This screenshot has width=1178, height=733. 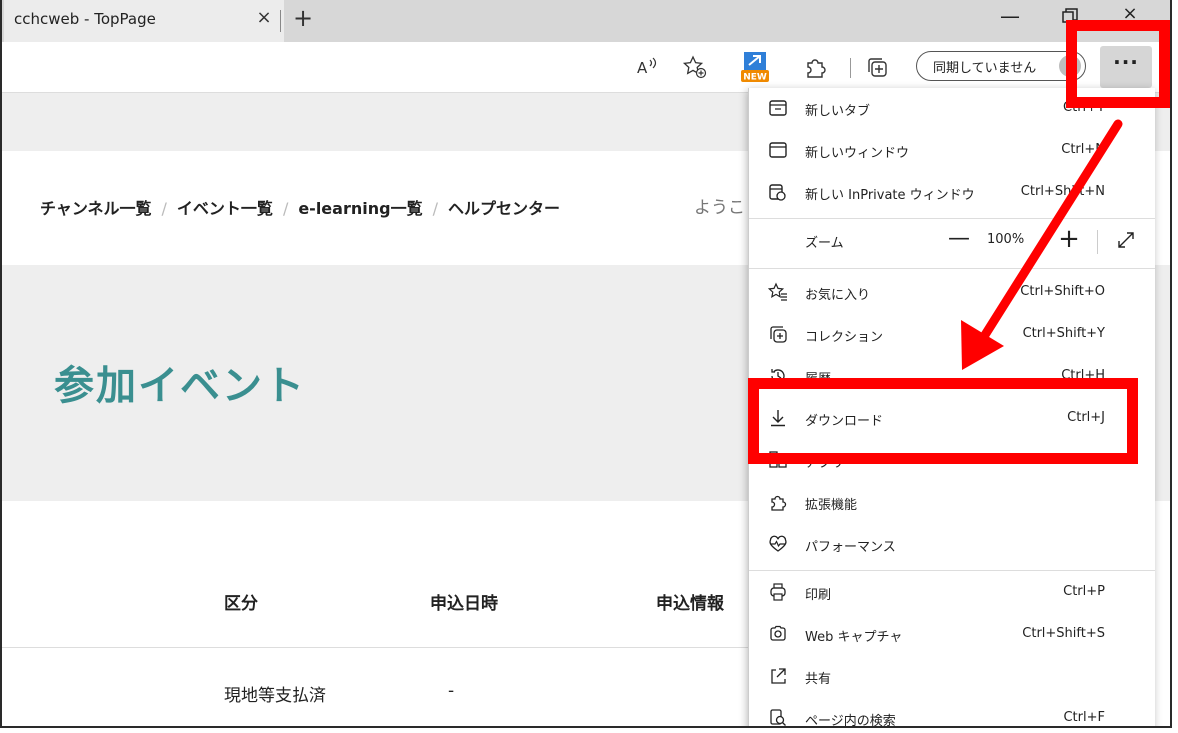 What do you see at coordinates (1006, 239) in the screenshot?
I see `zoom-level: 100%` at bounding box center [1006, 239].